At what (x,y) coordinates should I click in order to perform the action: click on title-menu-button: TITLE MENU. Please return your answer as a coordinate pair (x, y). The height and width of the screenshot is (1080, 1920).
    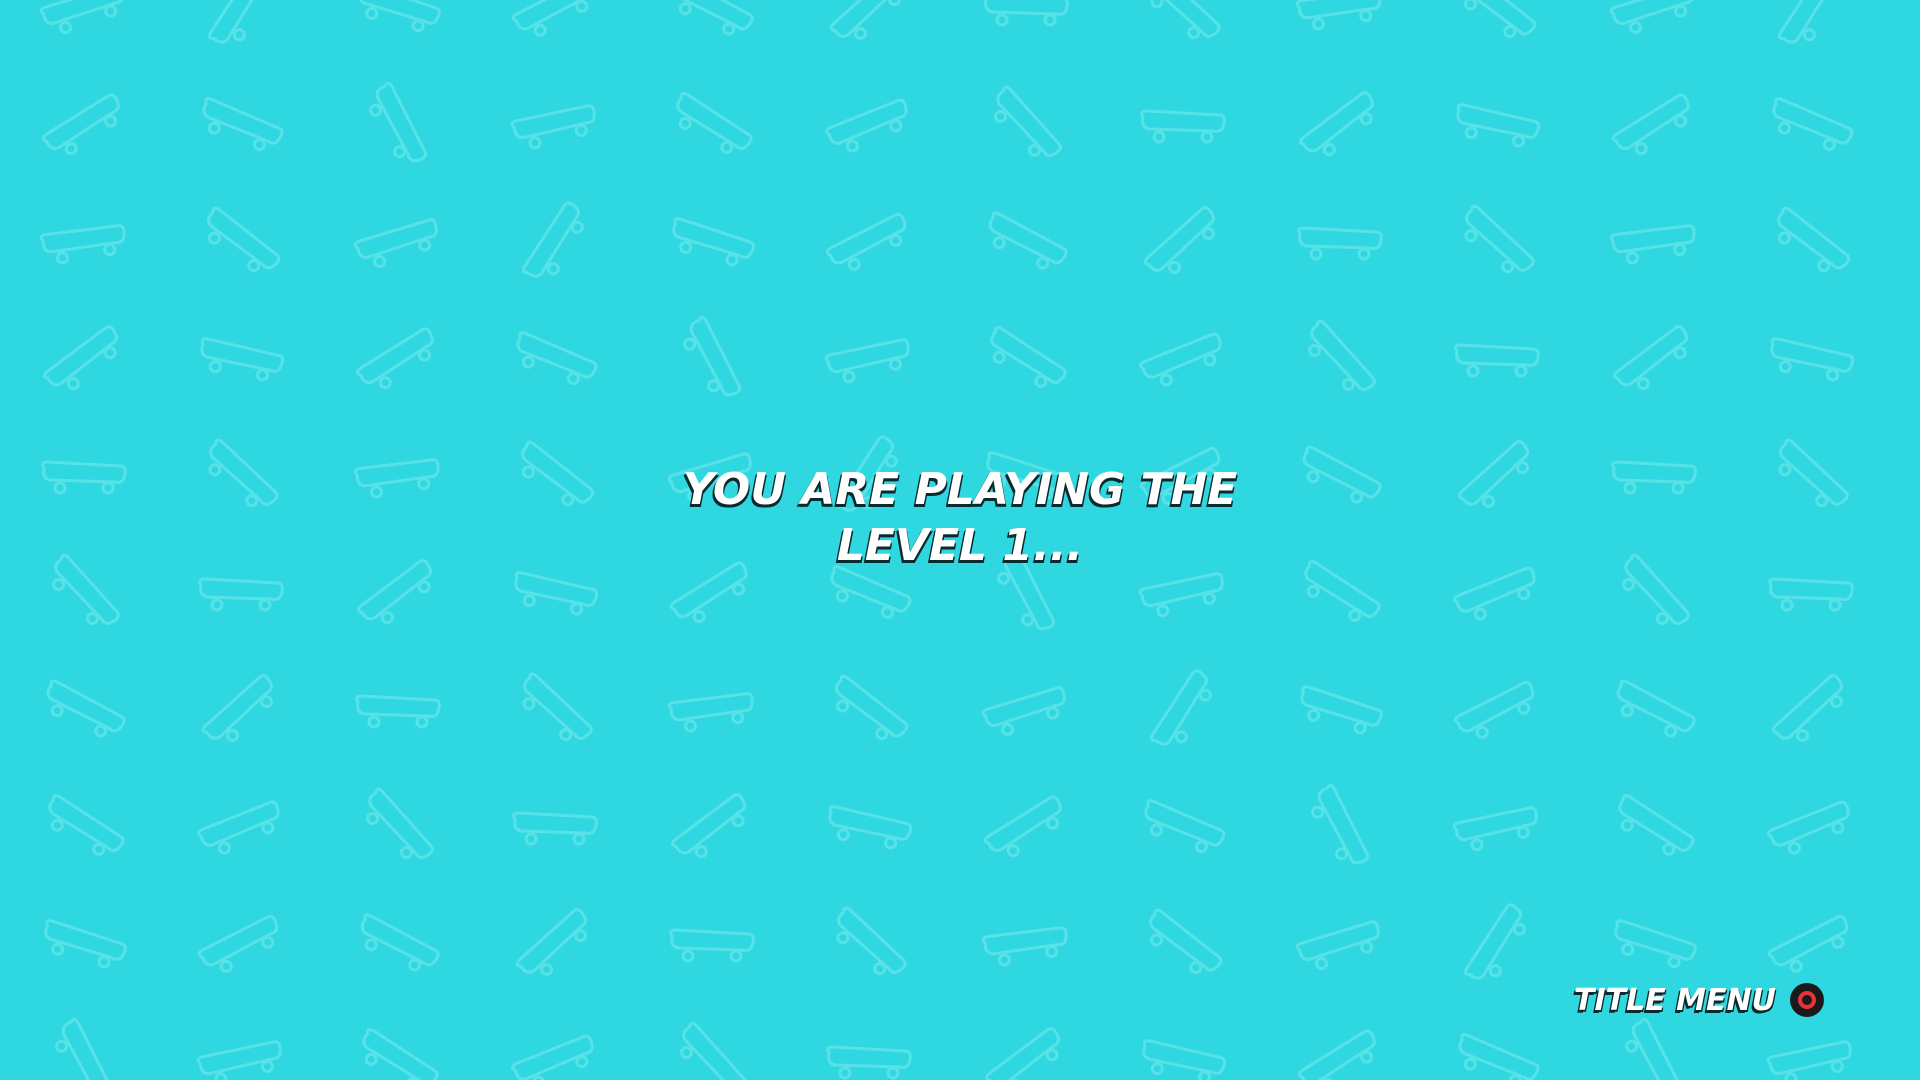
    Looking at the image, I should click on (1699, 1000).